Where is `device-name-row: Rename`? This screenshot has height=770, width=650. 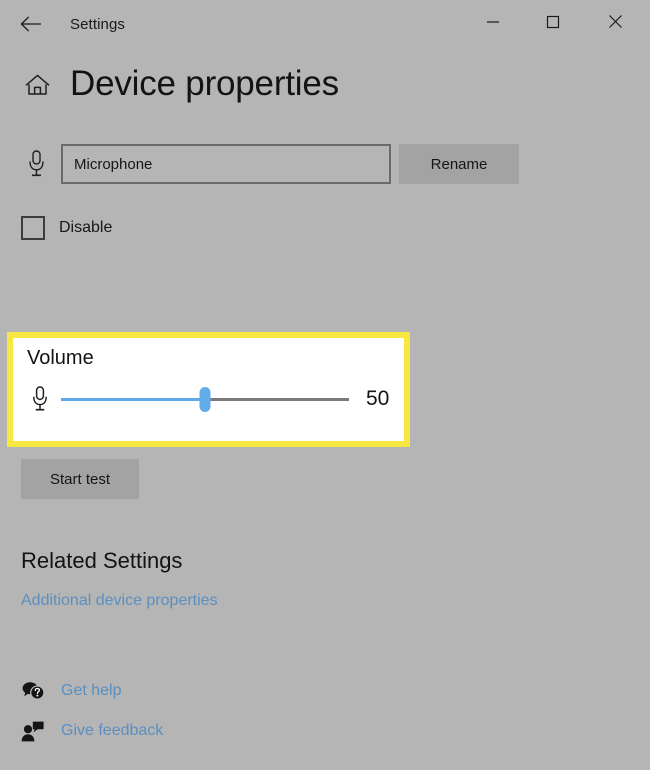
device-name-row: Rename is located at coordinates (325, 164).